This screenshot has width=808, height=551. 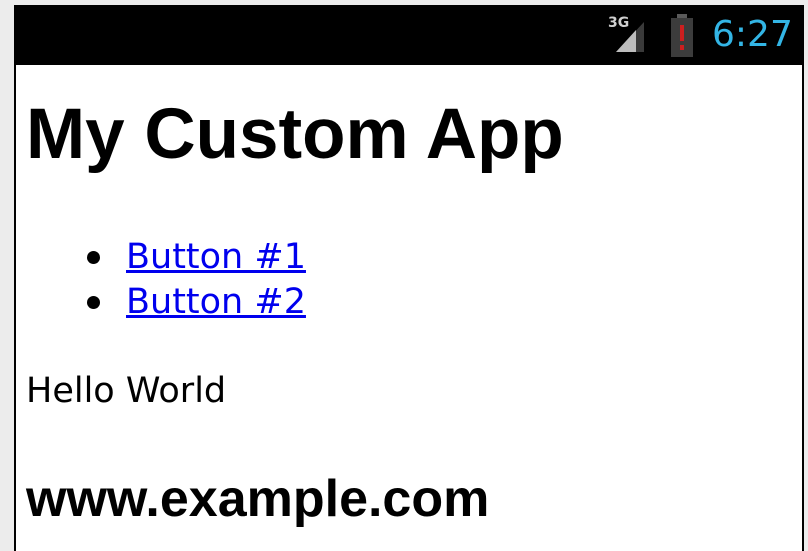 I want to click on greeting-text: Hello World, so click(x=126, y=391).